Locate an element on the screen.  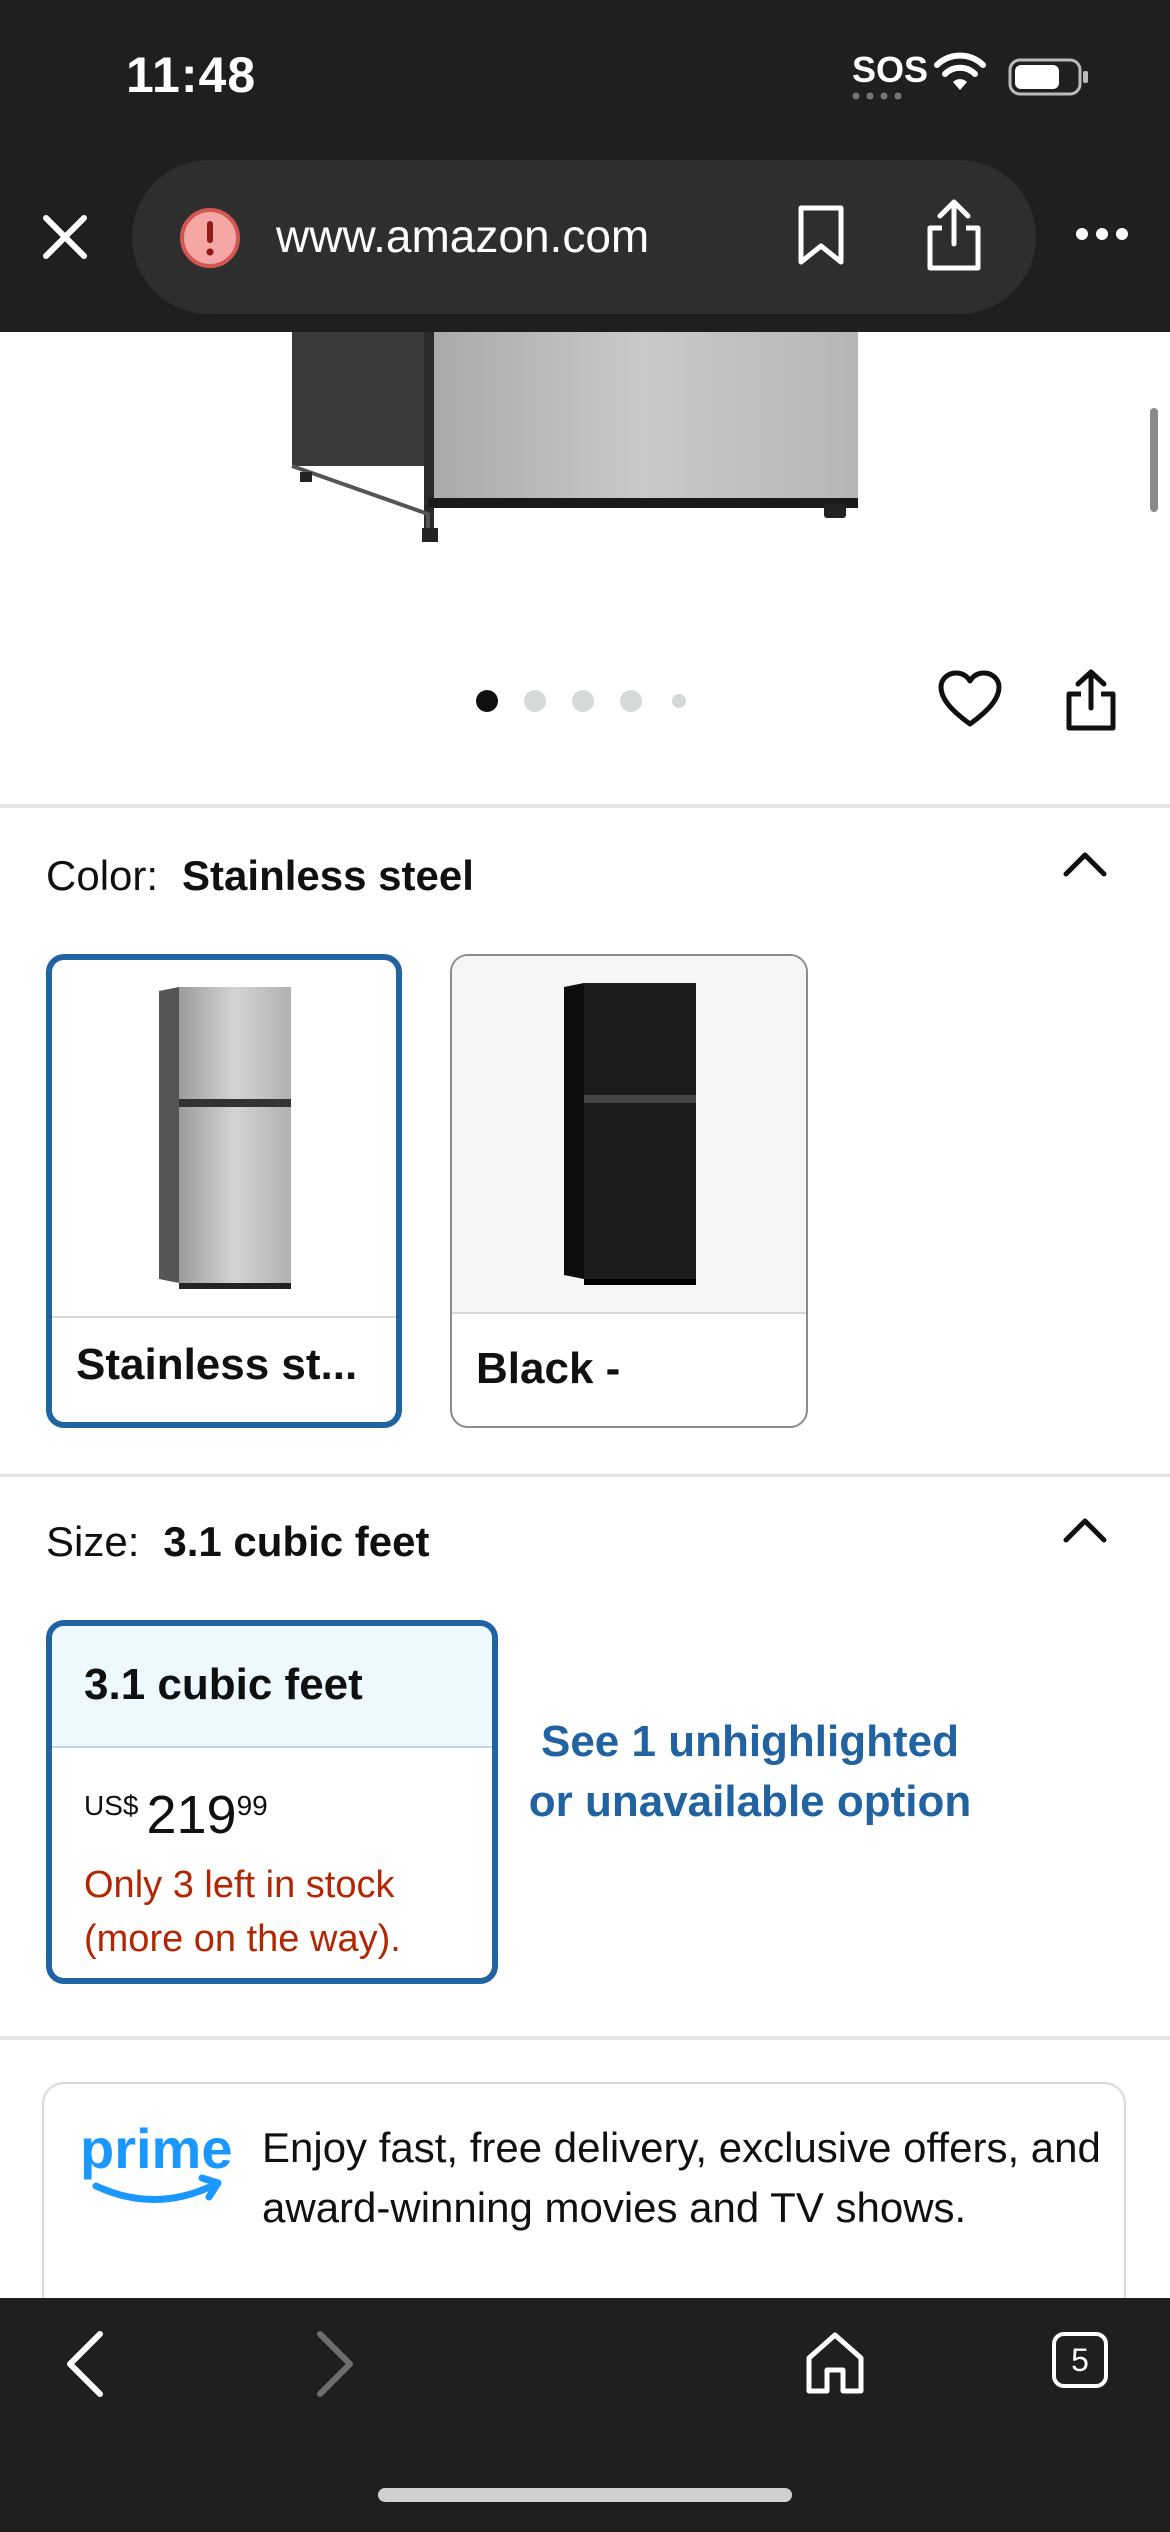
back-icon is located at coordinates (86, 2364).